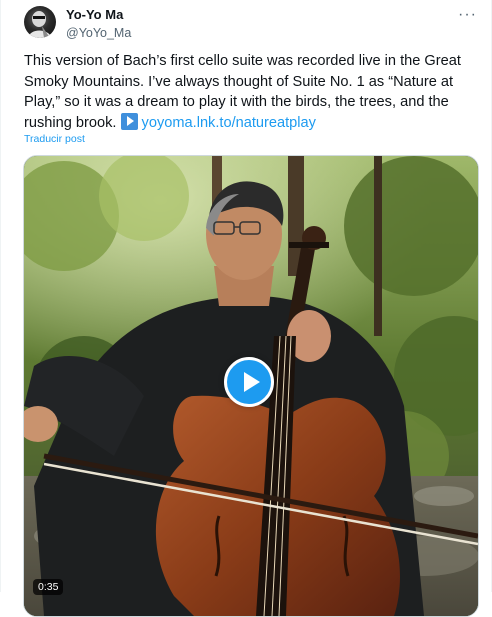 The height and width of the screenshot is (617, 492). What do you see at coordinates (252, 382) in the screenshot?
I see `play-icon` at bounding box center [252, 382].